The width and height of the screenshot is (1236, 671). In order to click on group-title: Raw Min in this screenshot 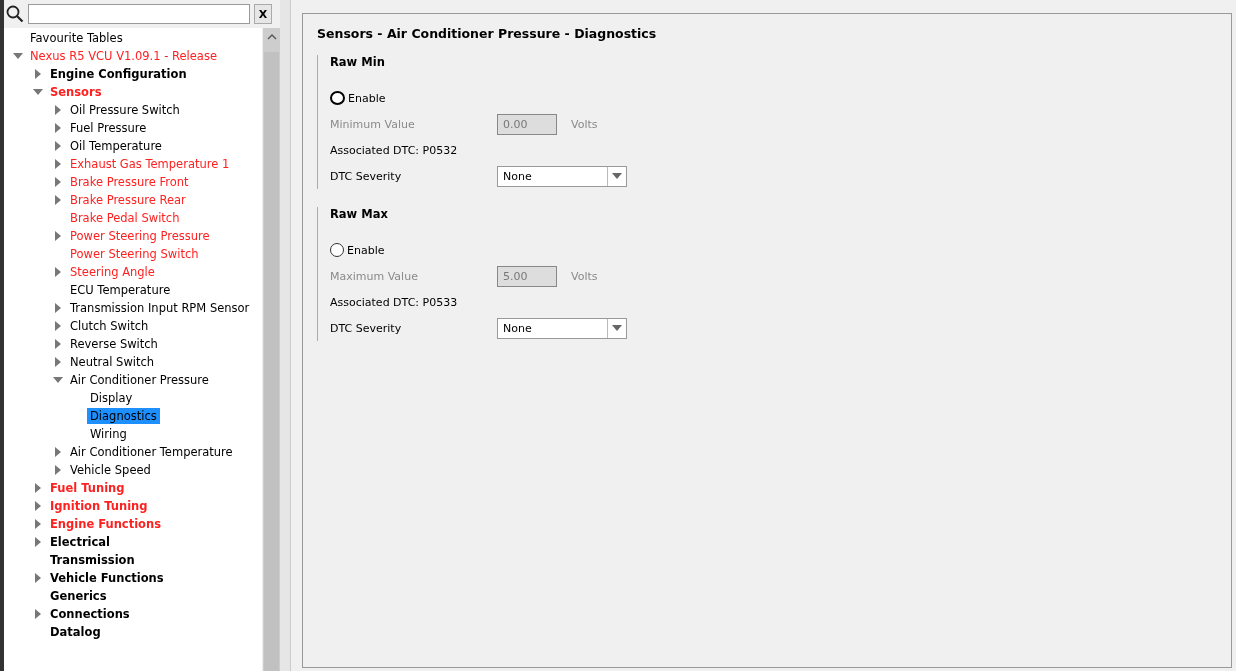, I will do `click(358, 62)`.